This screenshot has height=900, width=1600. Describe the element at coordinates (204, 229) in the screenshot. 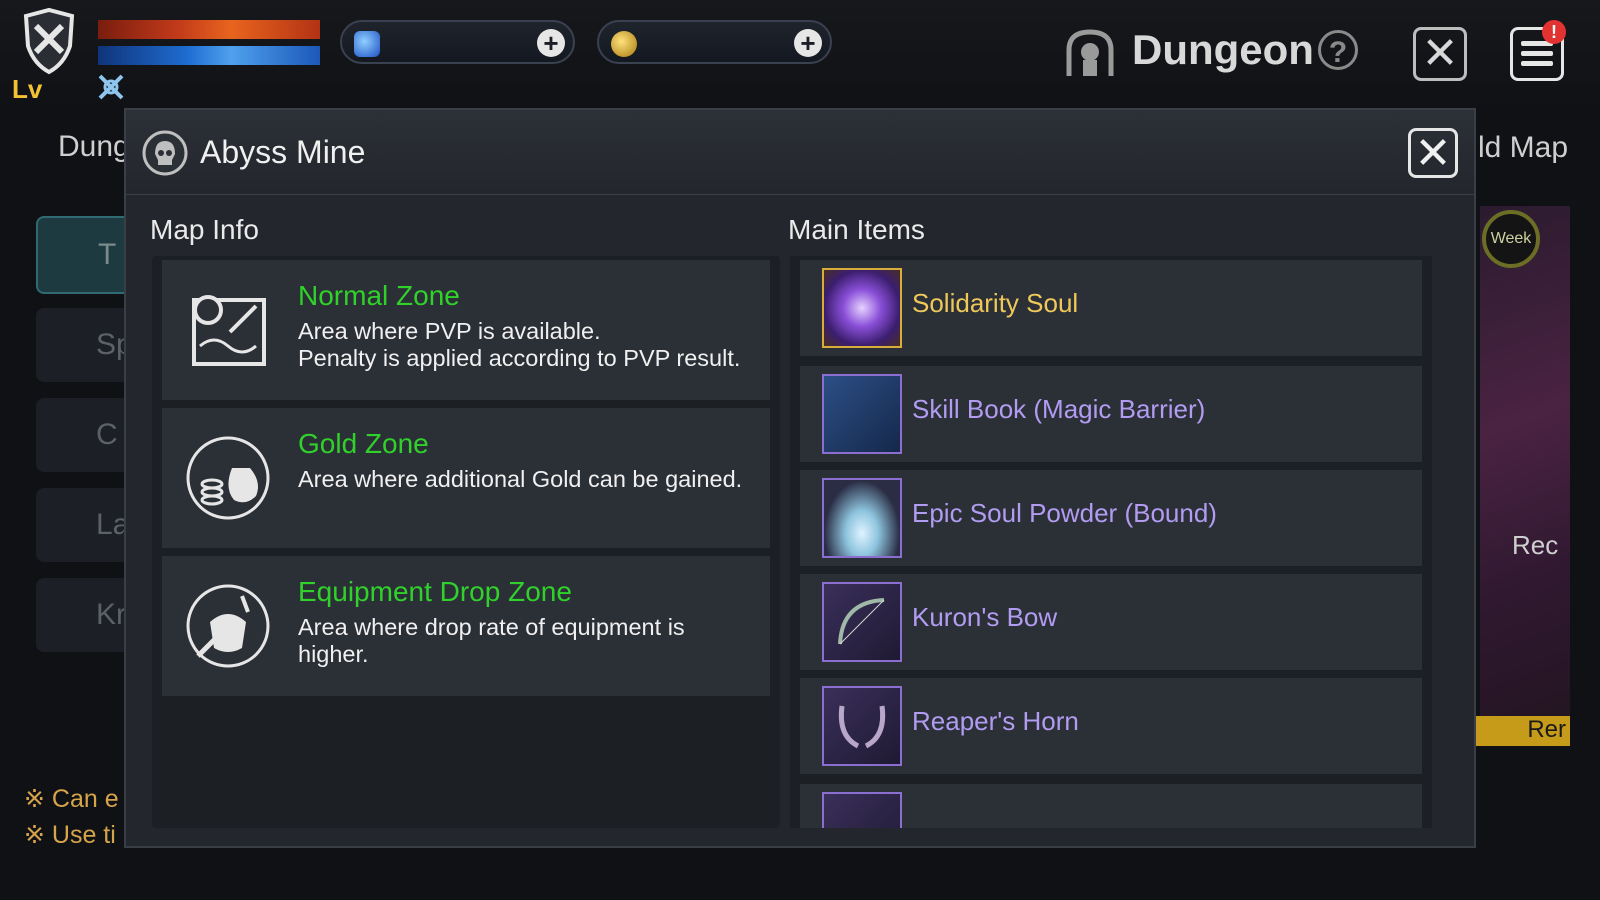

I see `map-info-title: Map Info` at that location.